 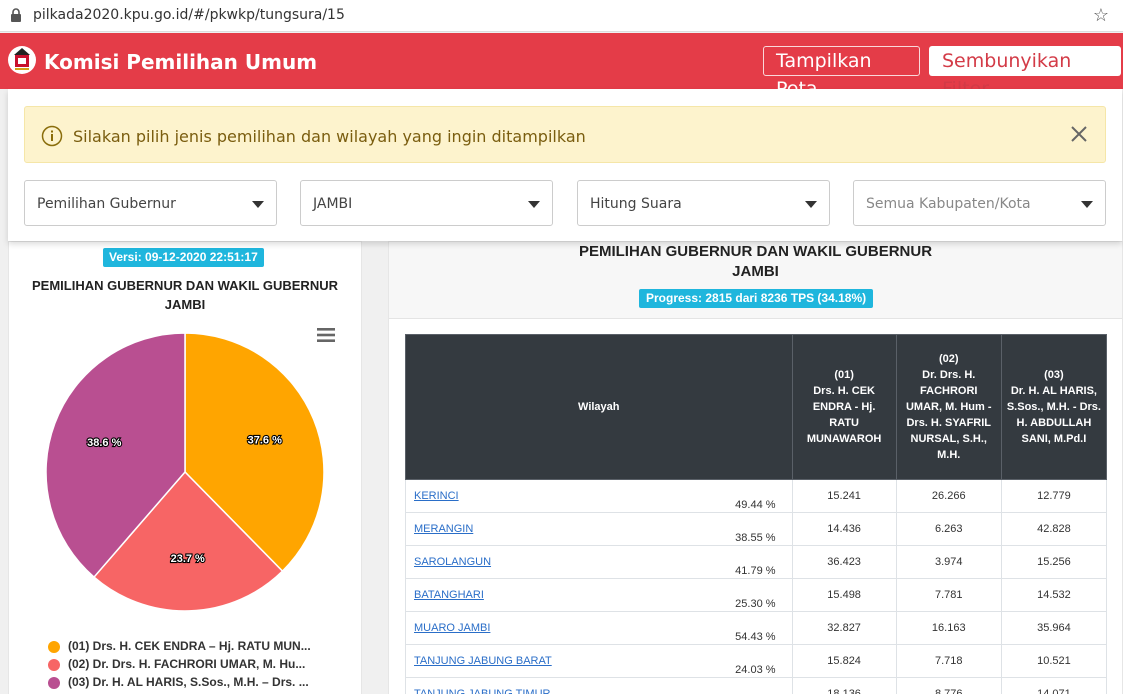 What do you see at coordinates (1101, 15) in the screenshot?
I see `bookmark-star-icon: ☆` at bounding box center [1101, 15].